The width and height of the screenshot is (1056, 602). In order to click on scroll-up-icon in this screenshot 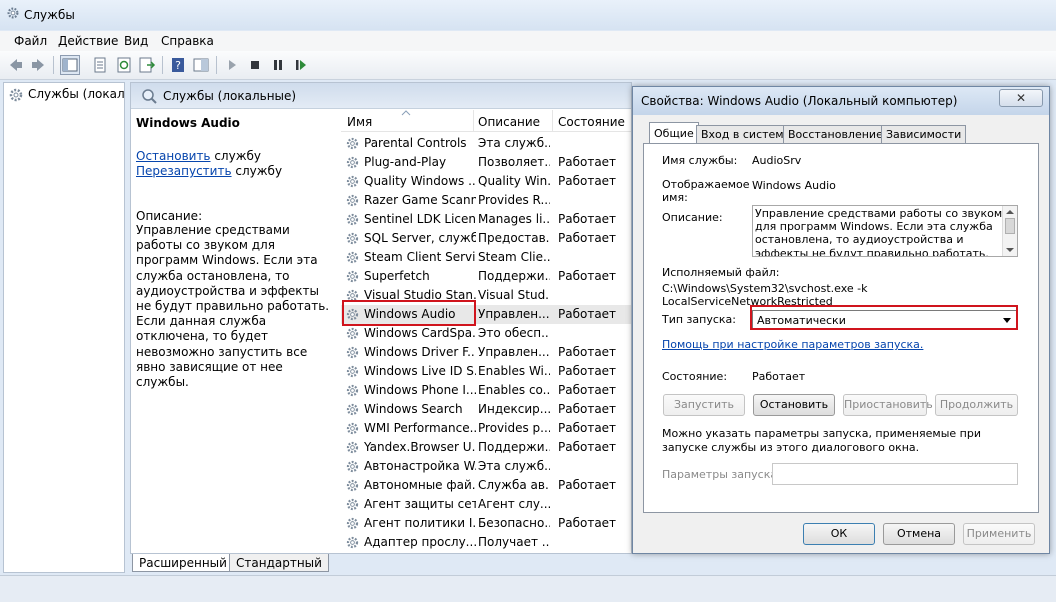, I will do `click(1010, 212)`.